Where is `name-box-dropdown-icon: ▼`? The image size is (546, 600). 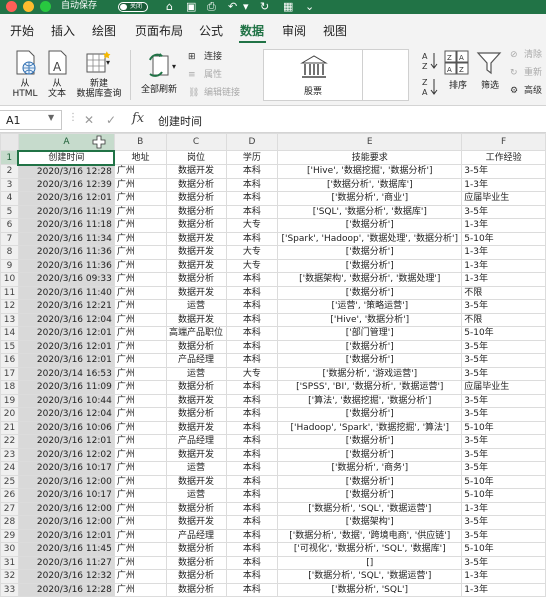 name-box-dropdown-icon: ▼ is located at coordinates (51, 117).